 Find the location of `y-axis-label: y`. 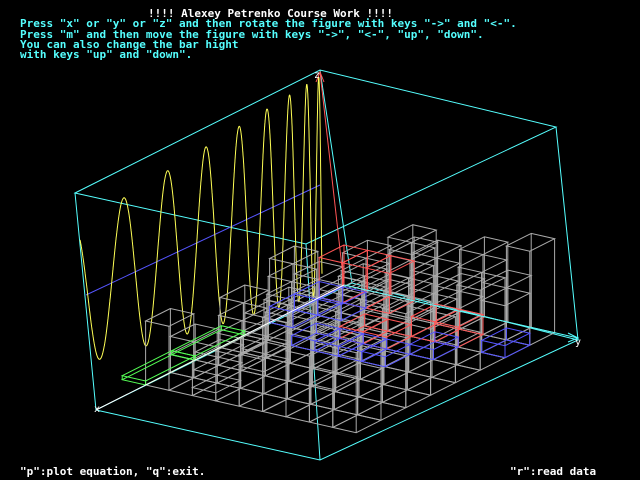

y-axis-label: y is located at coordinates (578, 342).